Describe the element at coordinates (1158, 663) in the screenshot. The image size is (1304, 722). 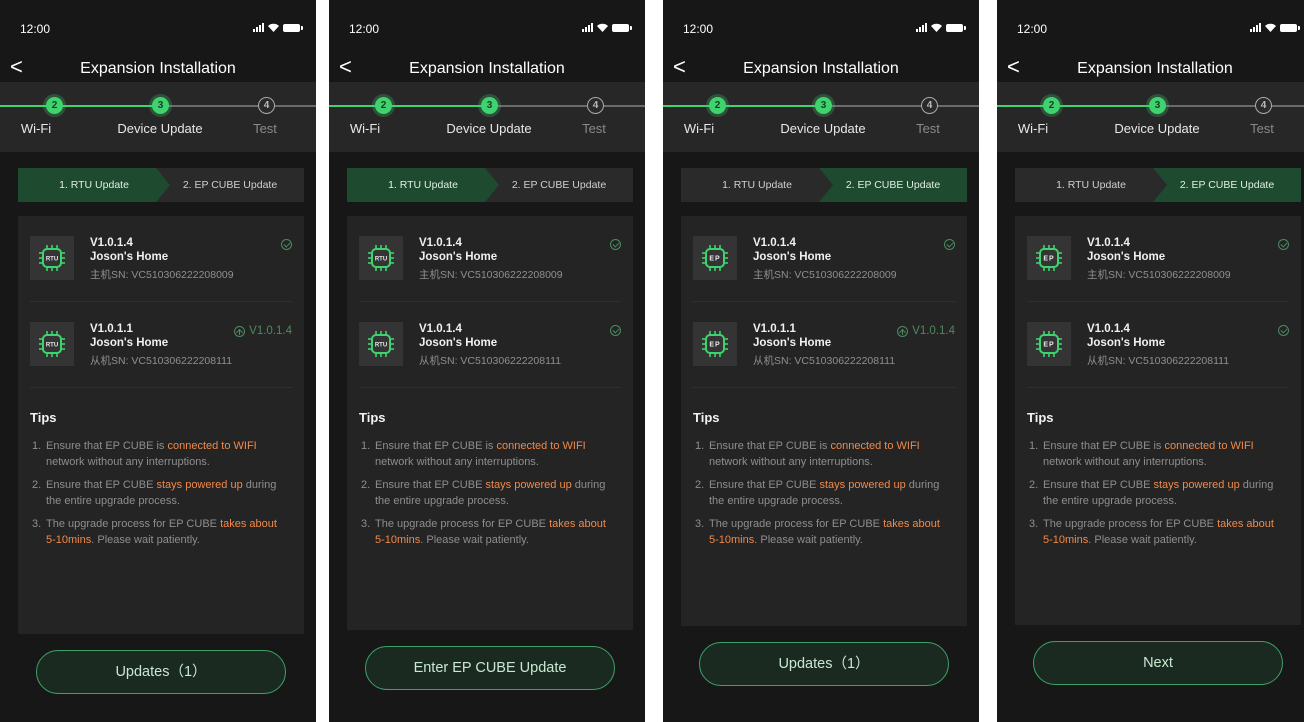
I see `primary-action-button: Next` at that location.